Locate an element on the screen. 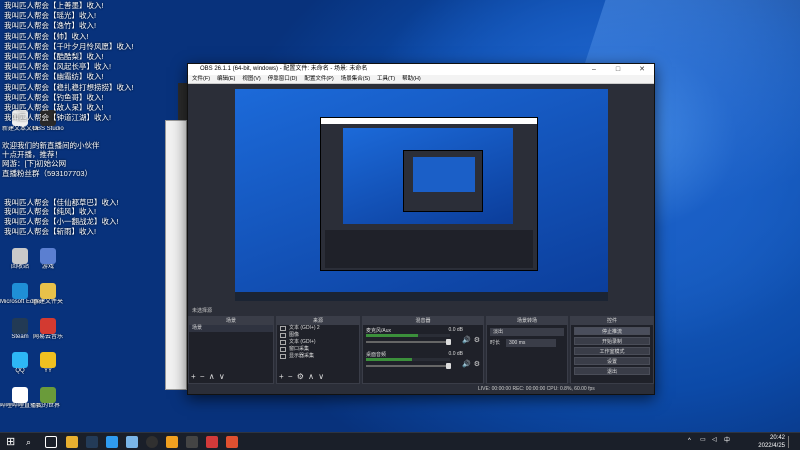 Image resolution: width=800 pixels, height=450 pixels. clock-time: 20:42 is located at coordinates (765, 438).